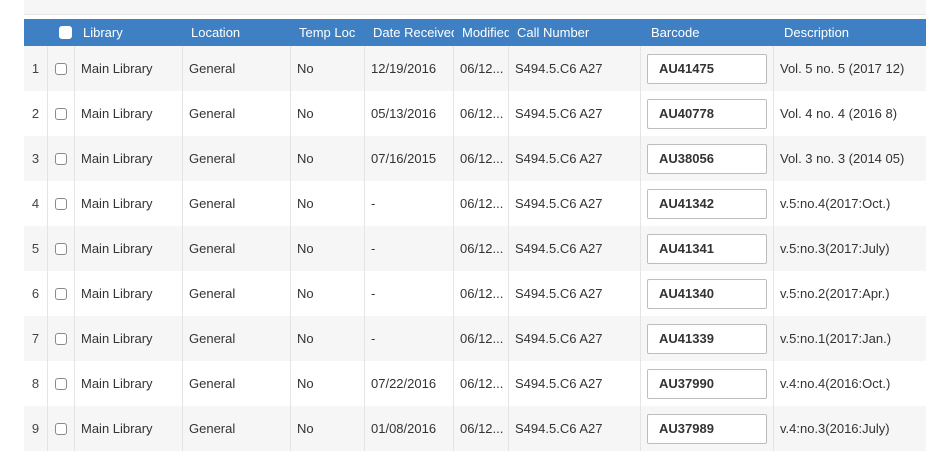 The height and width of the screenshot is (453, 926). What do you see at coordinates (36, 113) in the screenshot?
I see `row-number: 2` at bounding box center [36, 113].